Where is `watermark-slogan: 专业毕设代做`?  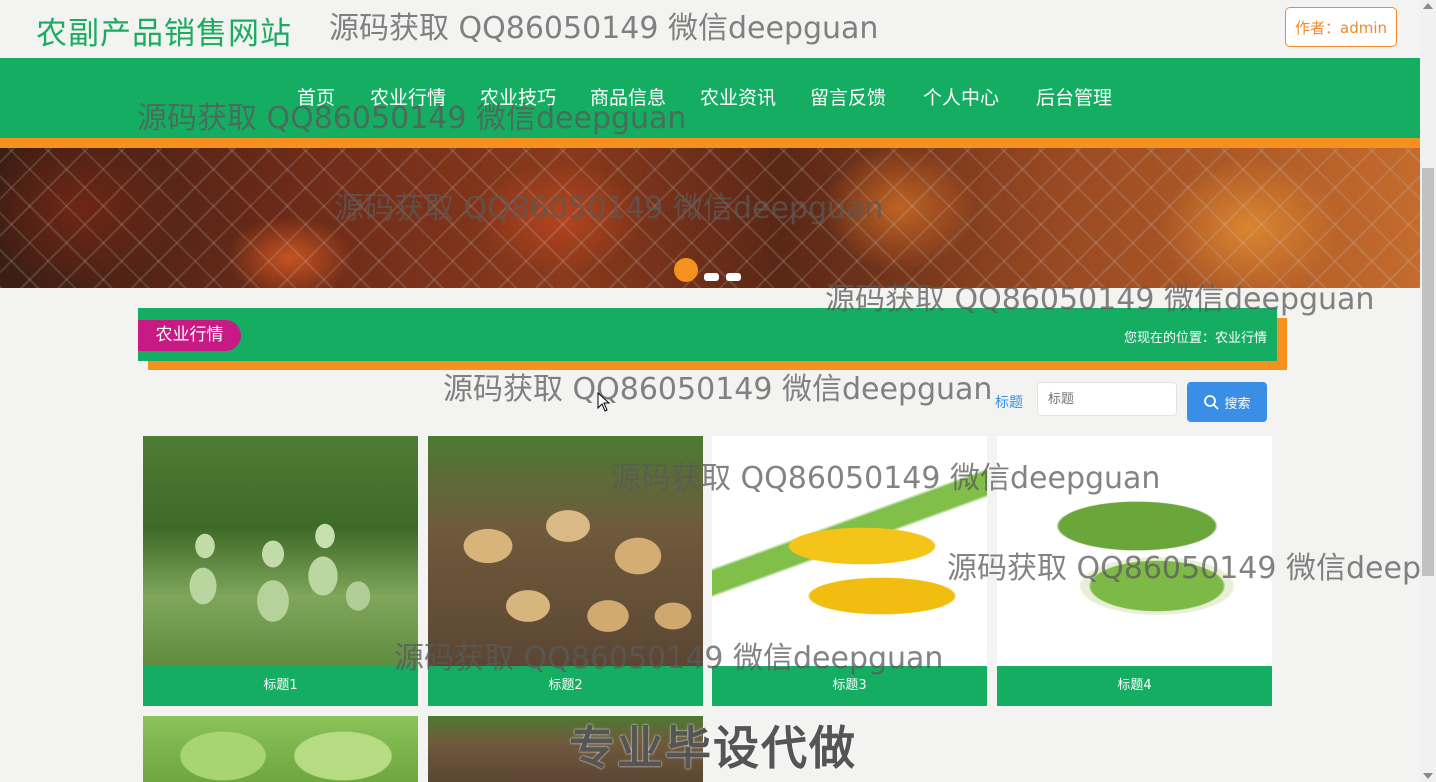 watermark-slogan: 专业毕设代做 is located at coordinates (713, 748).